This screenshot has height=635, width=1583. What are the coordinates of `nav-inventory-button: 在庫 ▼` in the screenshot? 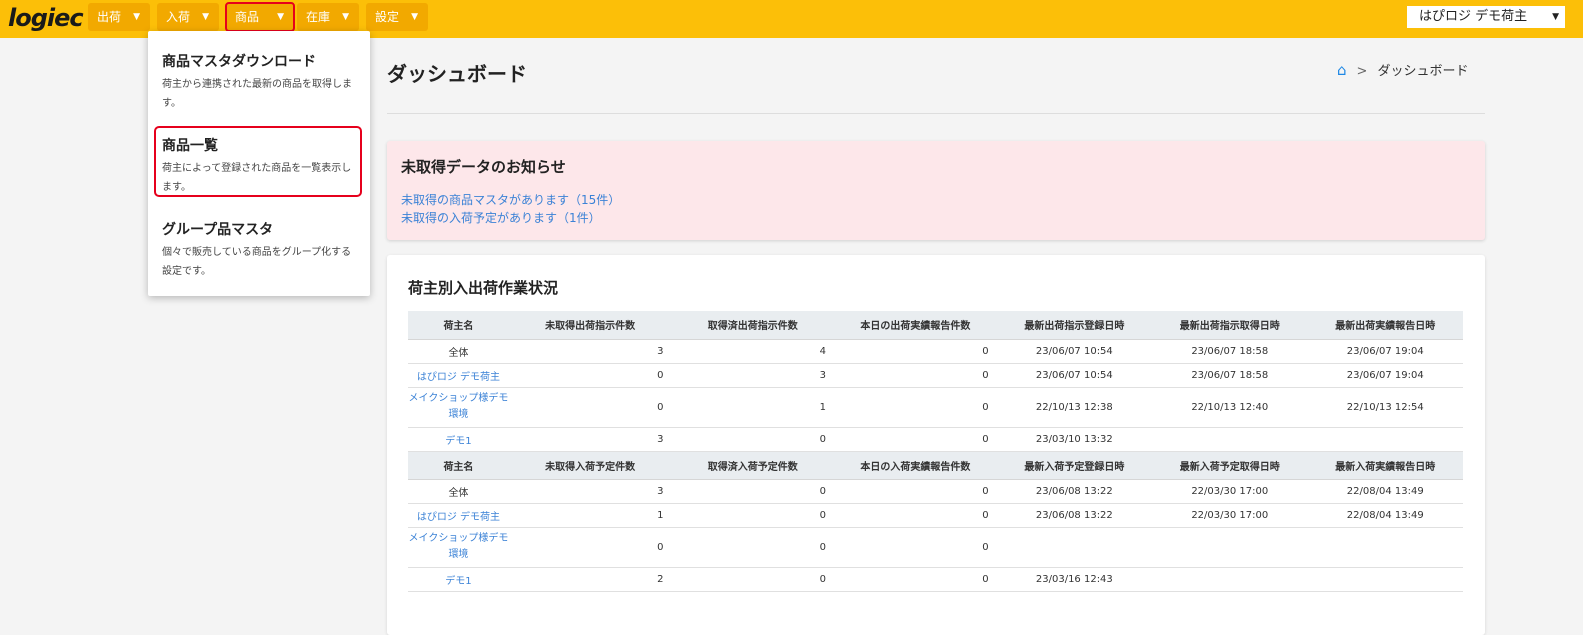 It's located at (328, 17).